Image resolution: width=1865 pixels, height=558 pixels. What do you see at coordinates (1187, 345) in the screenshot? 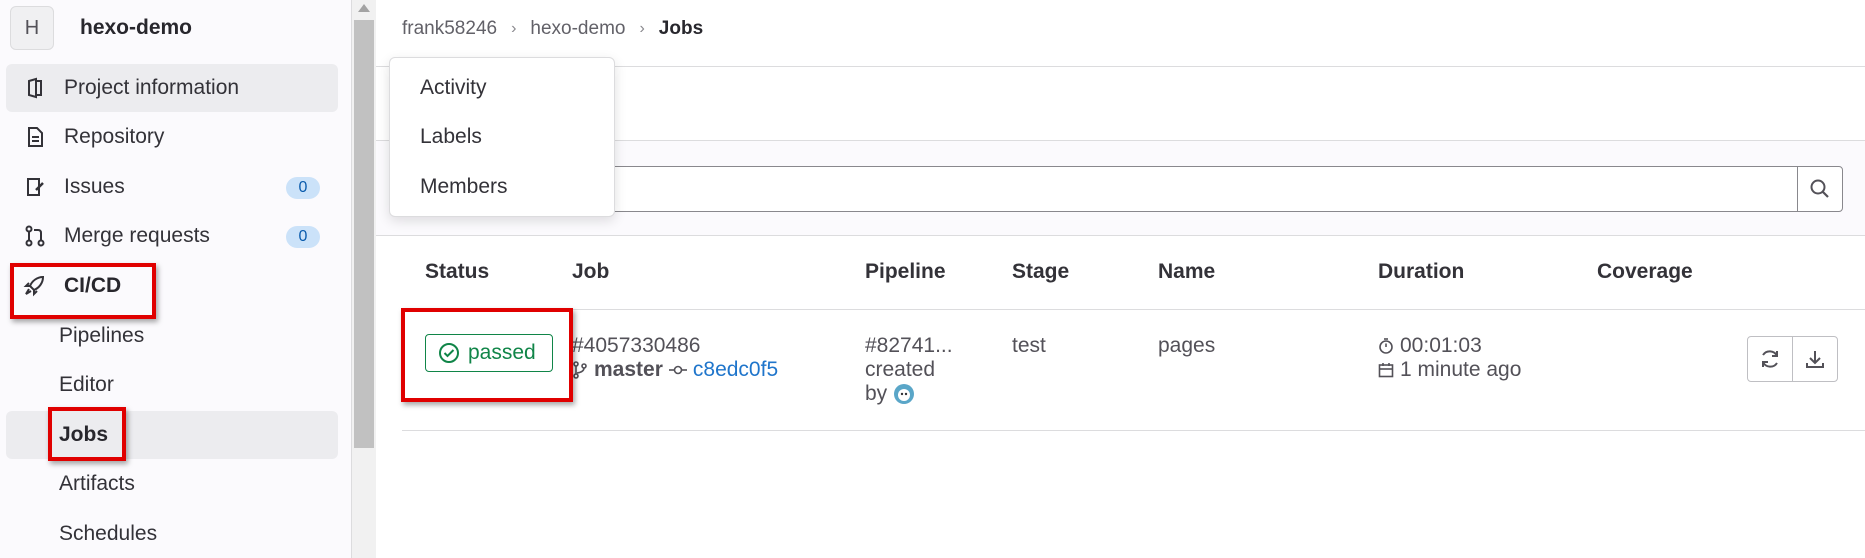
I see `job-name: pages` at bounding box center [1187, 345].